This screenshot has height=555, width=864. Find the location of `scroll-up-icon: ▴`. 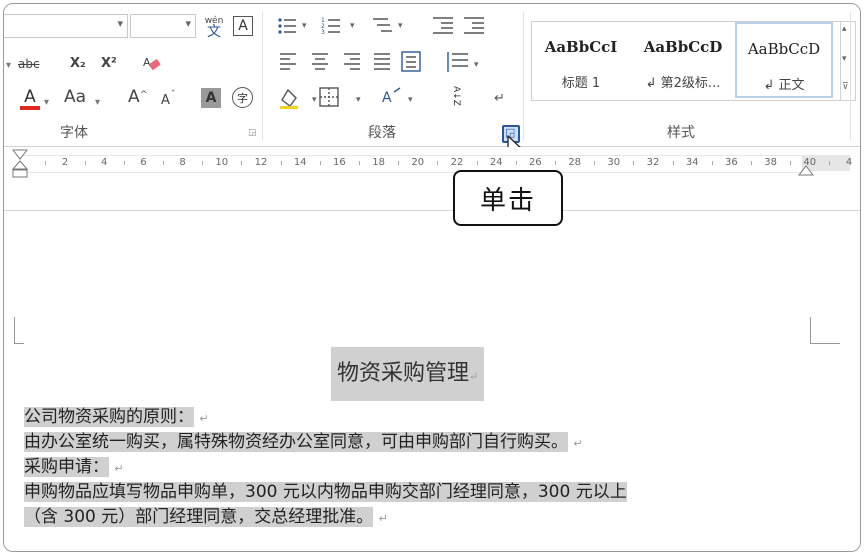

scroll-up-icon: ▴ is located at coordinates (844, 29).